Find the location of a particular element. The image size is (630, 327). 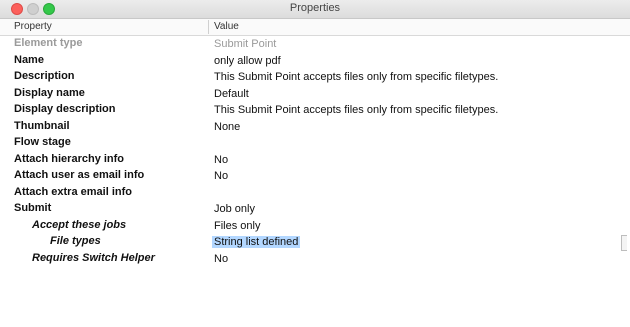

column-header-value: Value is located at coordinates (226, 26).